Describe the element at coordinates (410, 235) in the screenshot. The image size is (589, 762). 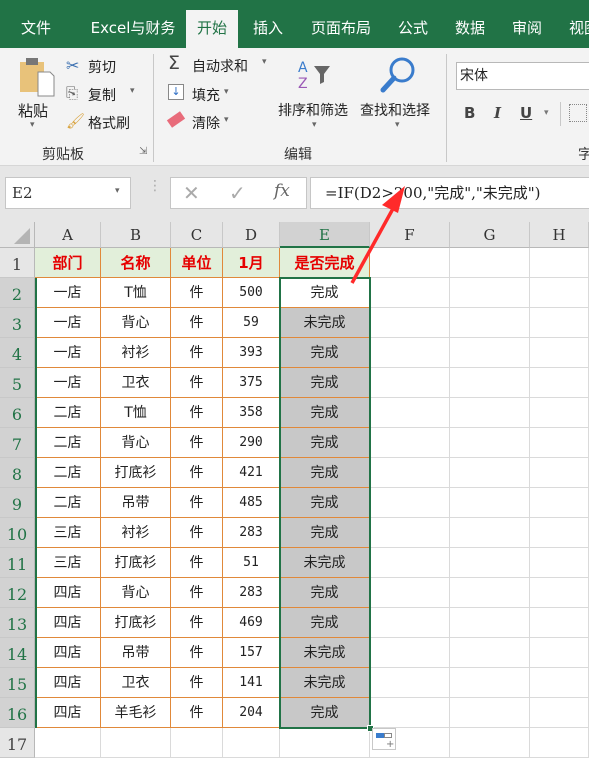
I see `column-header-f: F` at that location.